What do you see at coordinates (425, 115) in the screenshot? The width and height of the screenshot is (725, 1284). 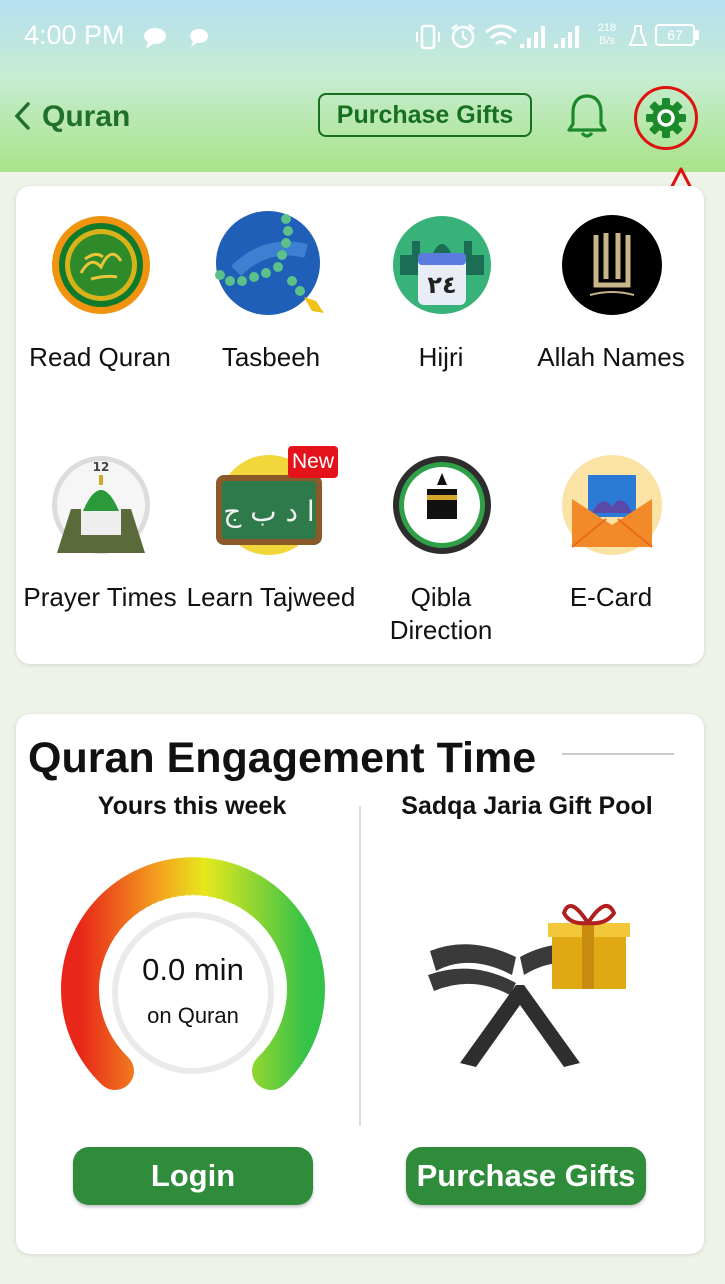 I see `purchase-gifts-header-button: Purchase Gifts` at bounding box center [425, 115].